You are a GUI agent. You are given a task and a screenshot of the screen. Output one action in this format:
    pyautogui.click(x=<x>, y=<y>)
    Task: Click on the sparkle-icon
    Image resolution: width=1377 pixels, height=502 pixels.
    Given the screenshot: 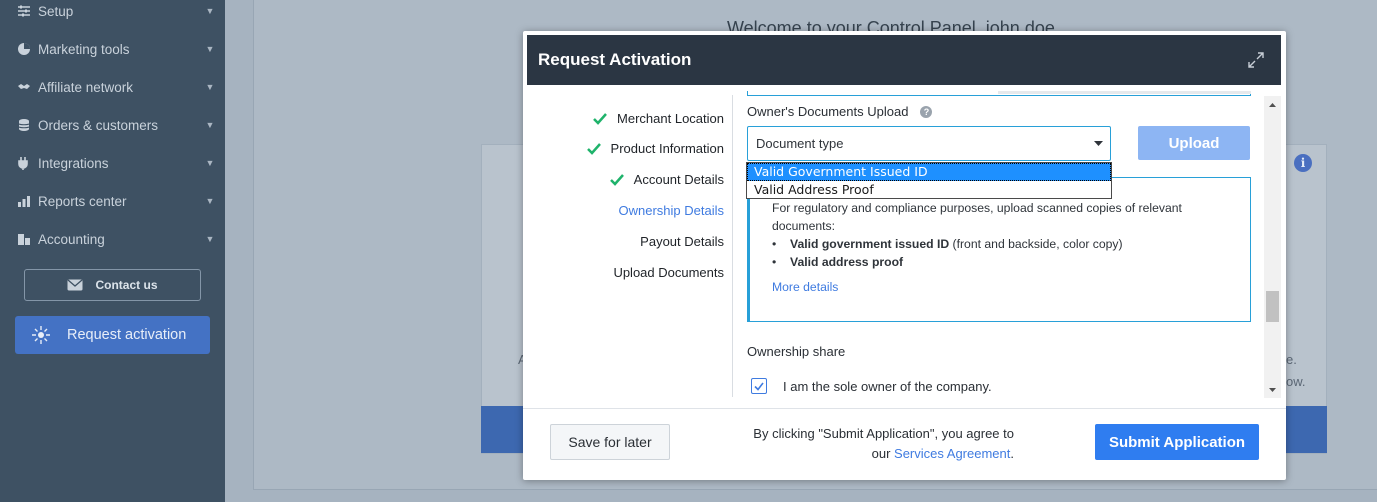 What is the action you would take?
    pyautogui.click(x=41, y=335)
    